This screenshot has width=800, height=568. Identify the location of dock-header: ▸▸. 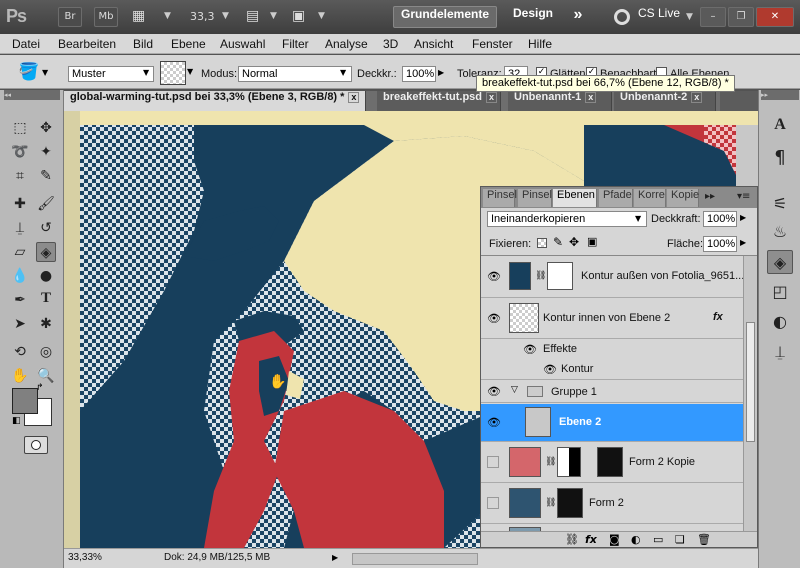
(780, 95).